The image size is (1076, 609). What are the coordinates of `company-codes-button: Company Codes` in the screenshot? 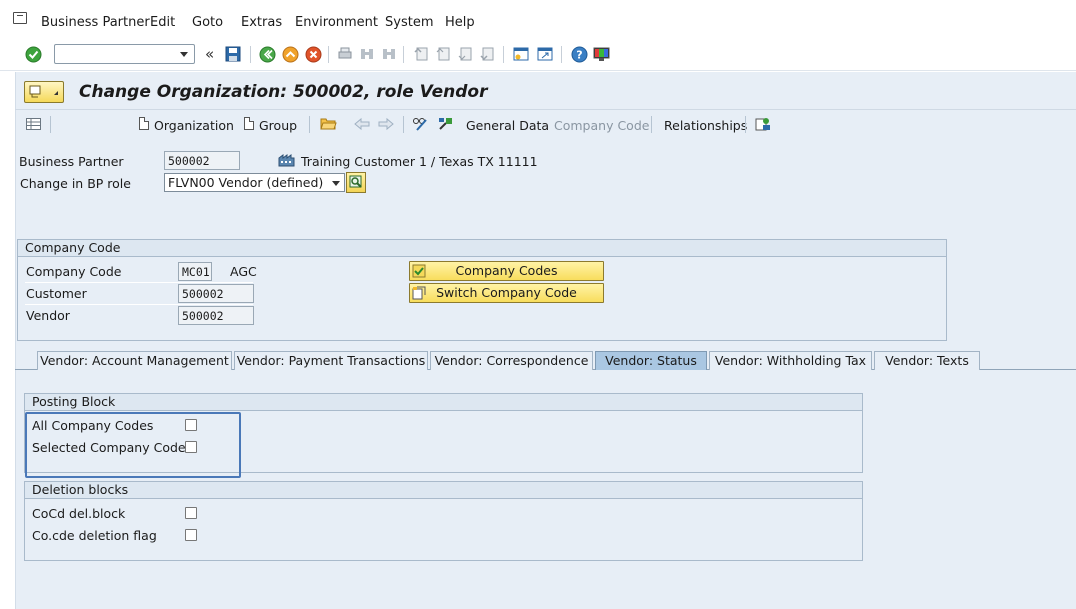 It's located at (506, 271).